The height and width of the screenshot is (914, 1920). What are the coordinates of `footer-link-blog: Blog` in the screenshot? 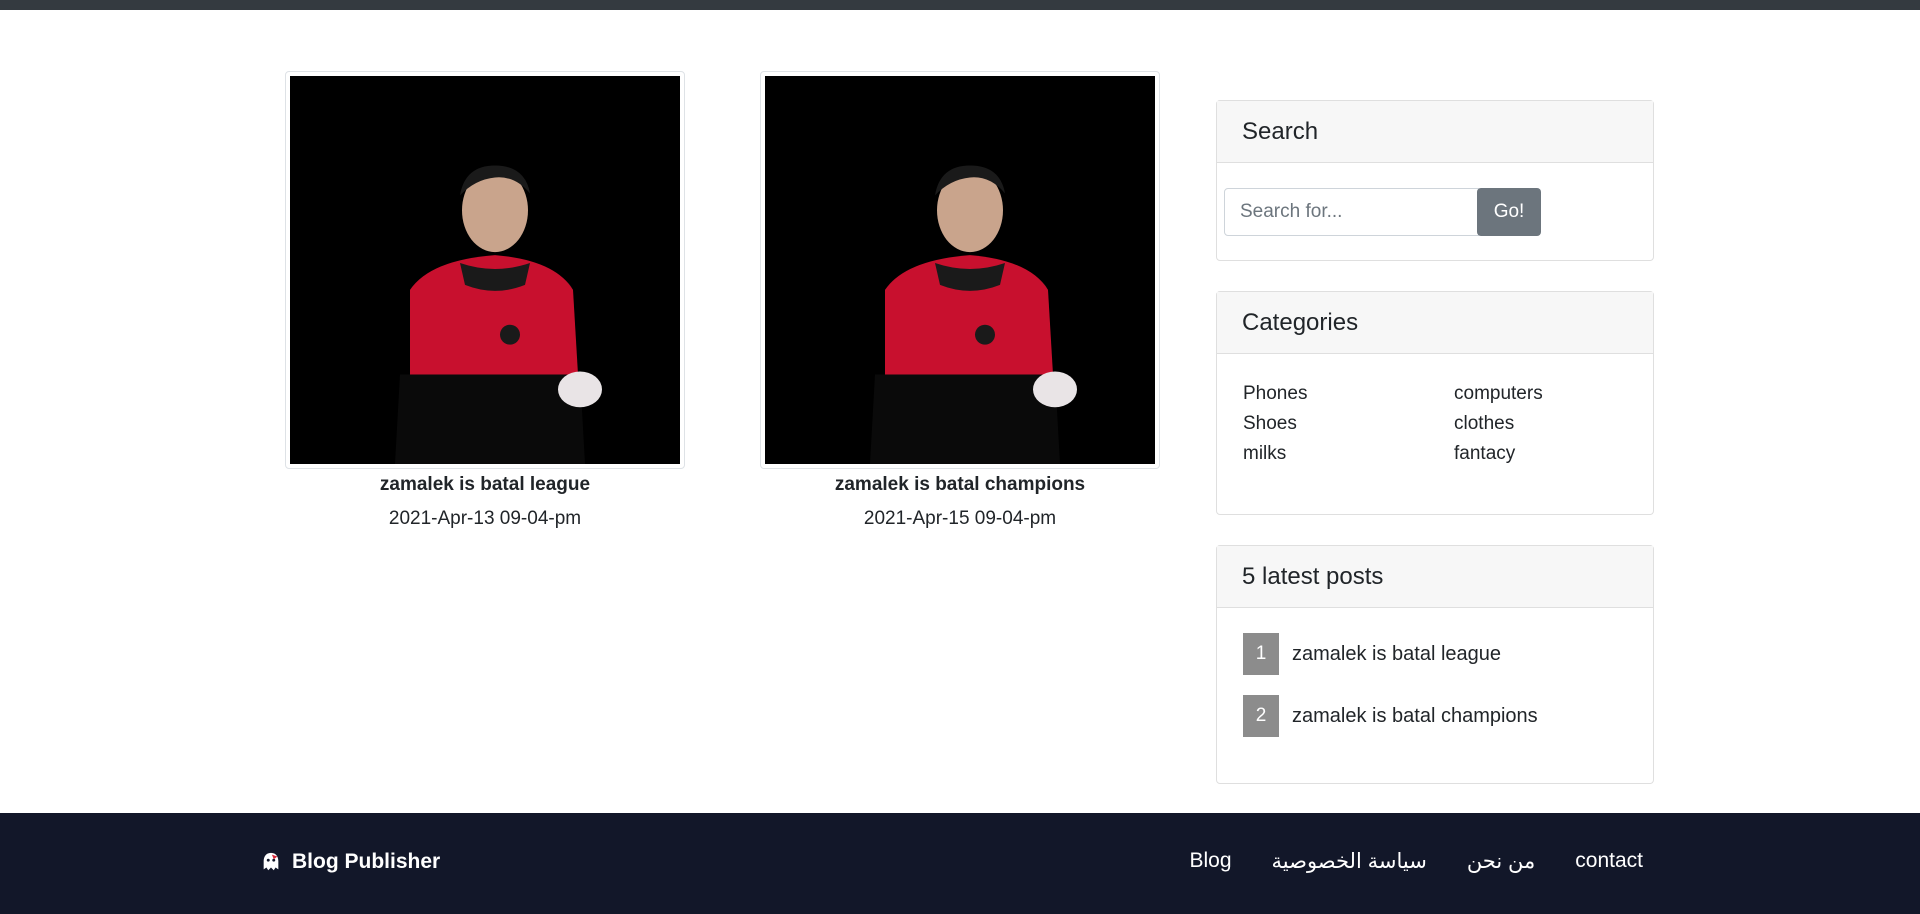 It's located at (1210, 861).